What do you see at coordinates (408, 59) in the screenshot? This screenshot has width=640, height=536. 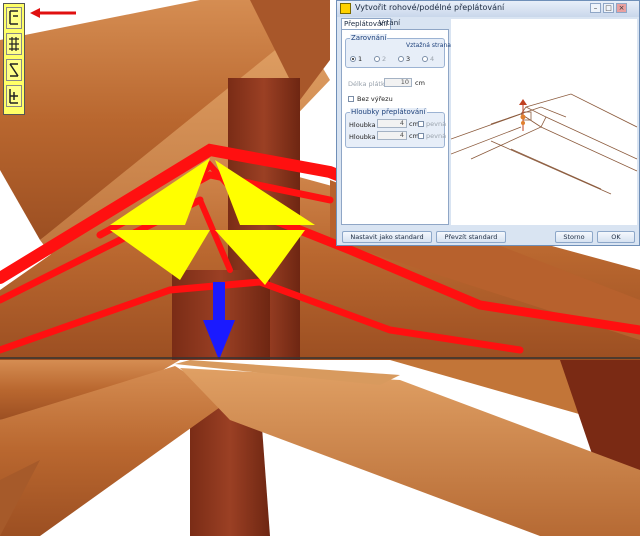 I see `side-label-3: 3` at bounding box center [408, 59].